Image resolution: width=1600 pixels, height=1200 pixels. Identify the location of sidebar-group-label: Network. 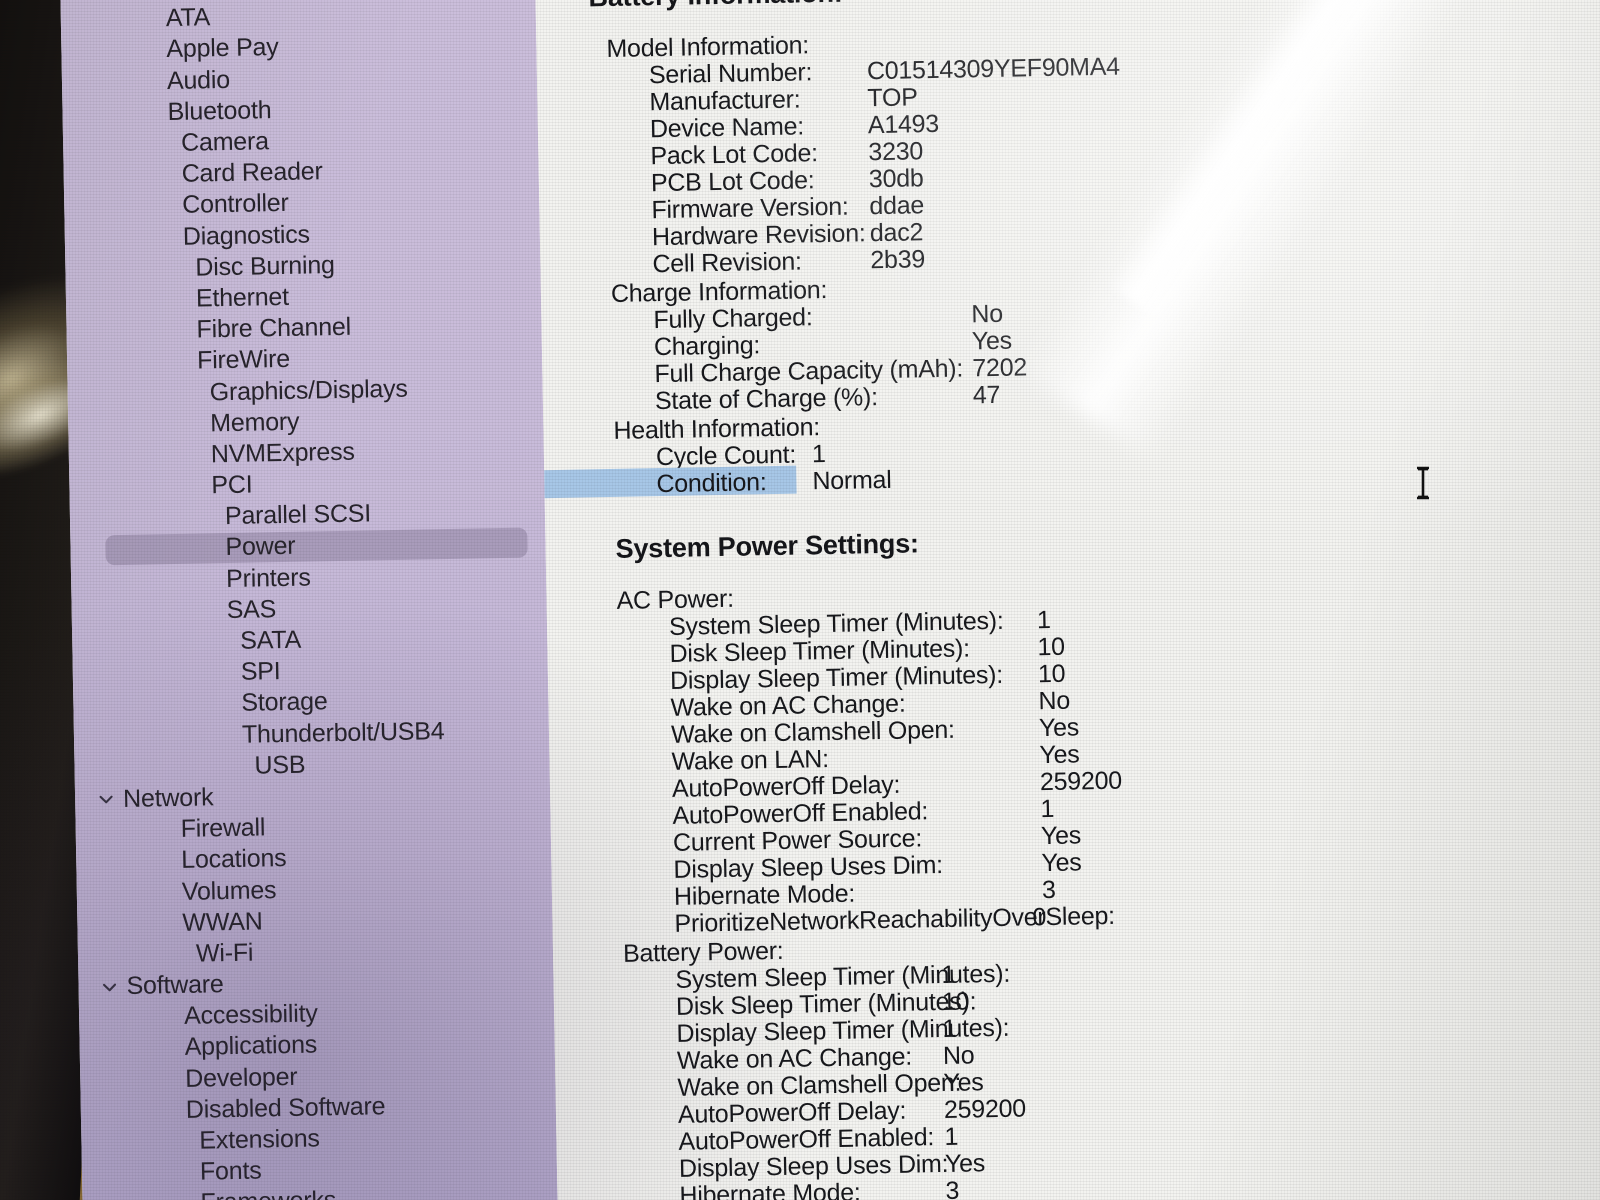
(168, 798).